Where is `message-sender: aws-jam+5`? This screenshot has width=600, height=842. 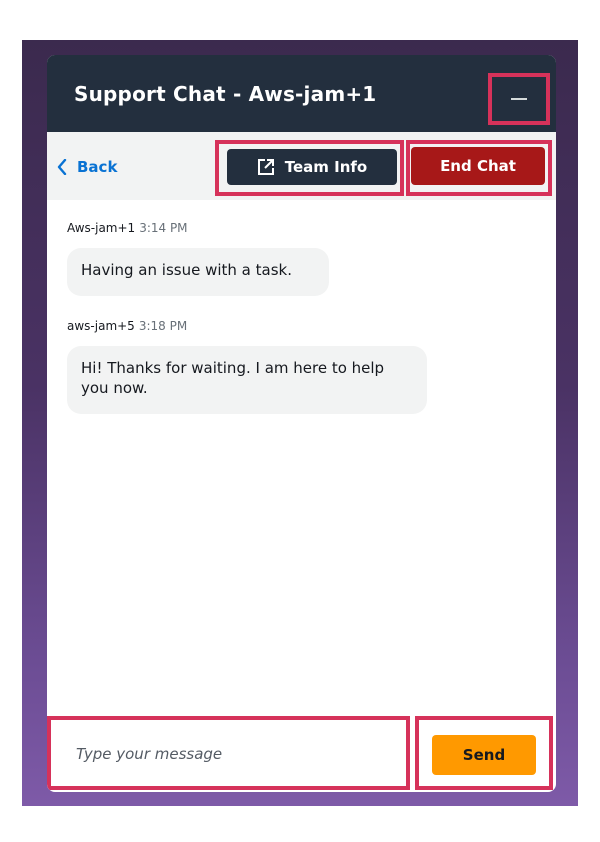 message-sender: aws-jam+5 is located at coordinates (101, 326).